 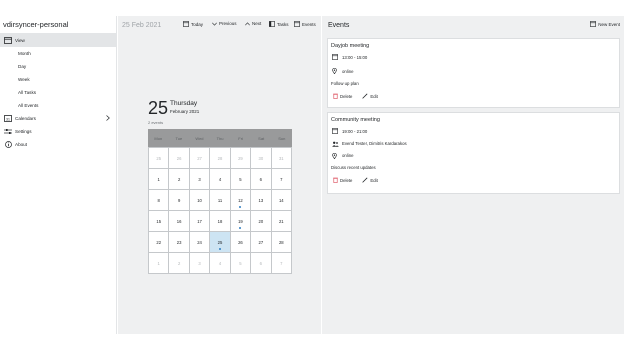 I want to click on day-number: 2, so click(x=179, y=263).